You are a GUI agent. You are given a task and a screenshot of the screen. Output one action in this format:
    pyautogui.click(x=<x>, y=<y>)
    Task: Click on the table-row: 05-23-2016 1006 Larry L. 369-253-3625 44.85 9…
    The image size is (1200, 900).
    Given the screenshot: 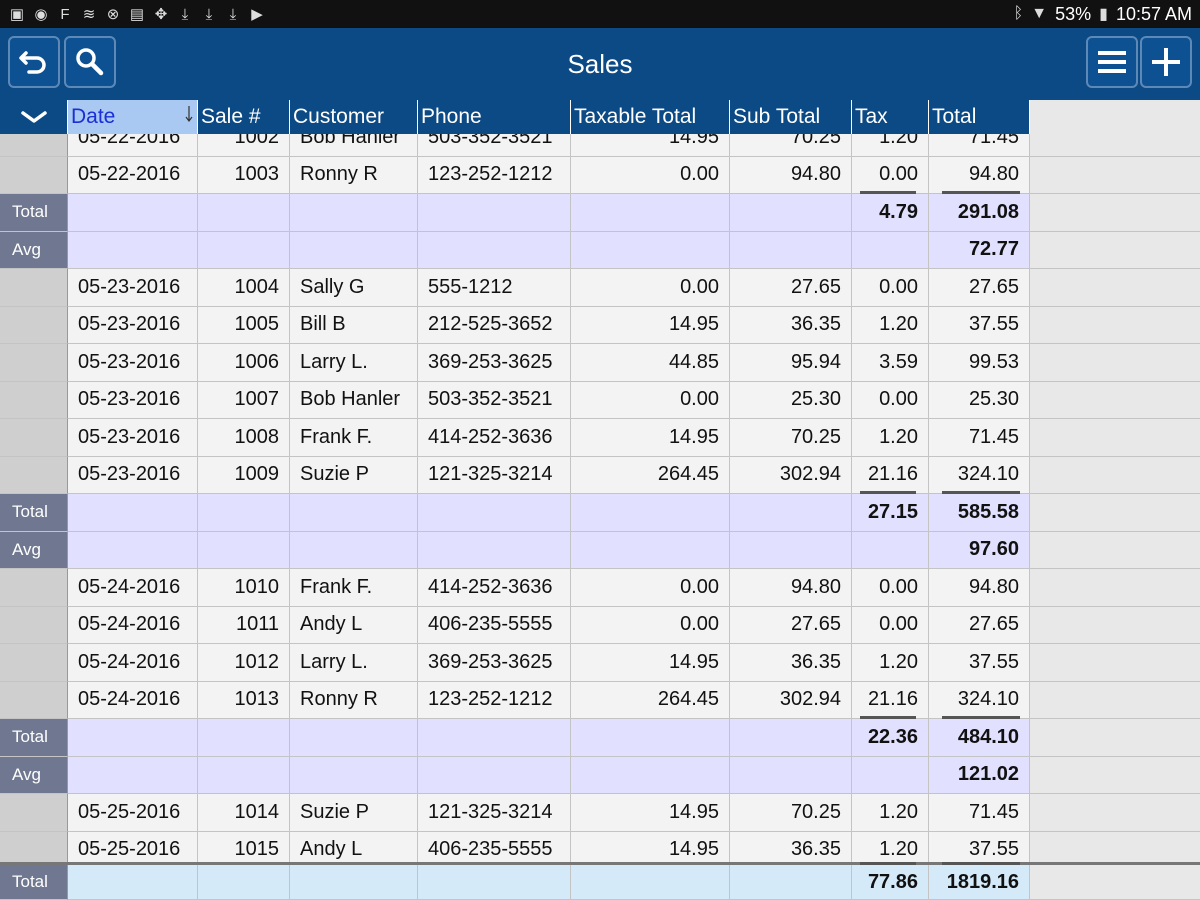 What is the action you would take?
    pyautogui.click(x=600, y=363)
    